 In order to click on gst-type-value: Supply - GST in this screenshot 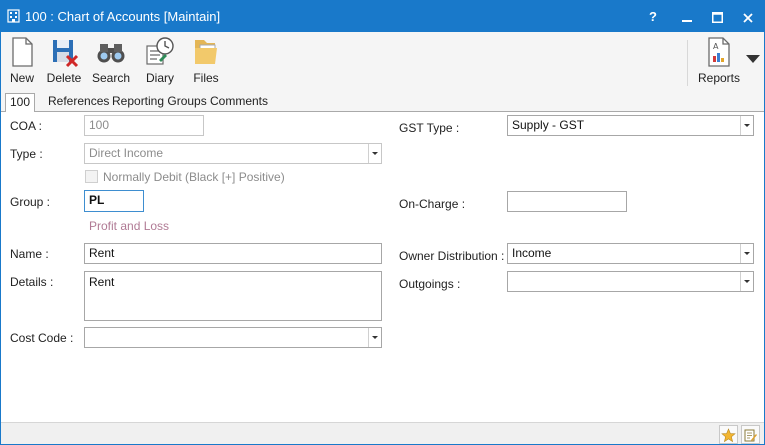, I will do `click(548, 125)`.